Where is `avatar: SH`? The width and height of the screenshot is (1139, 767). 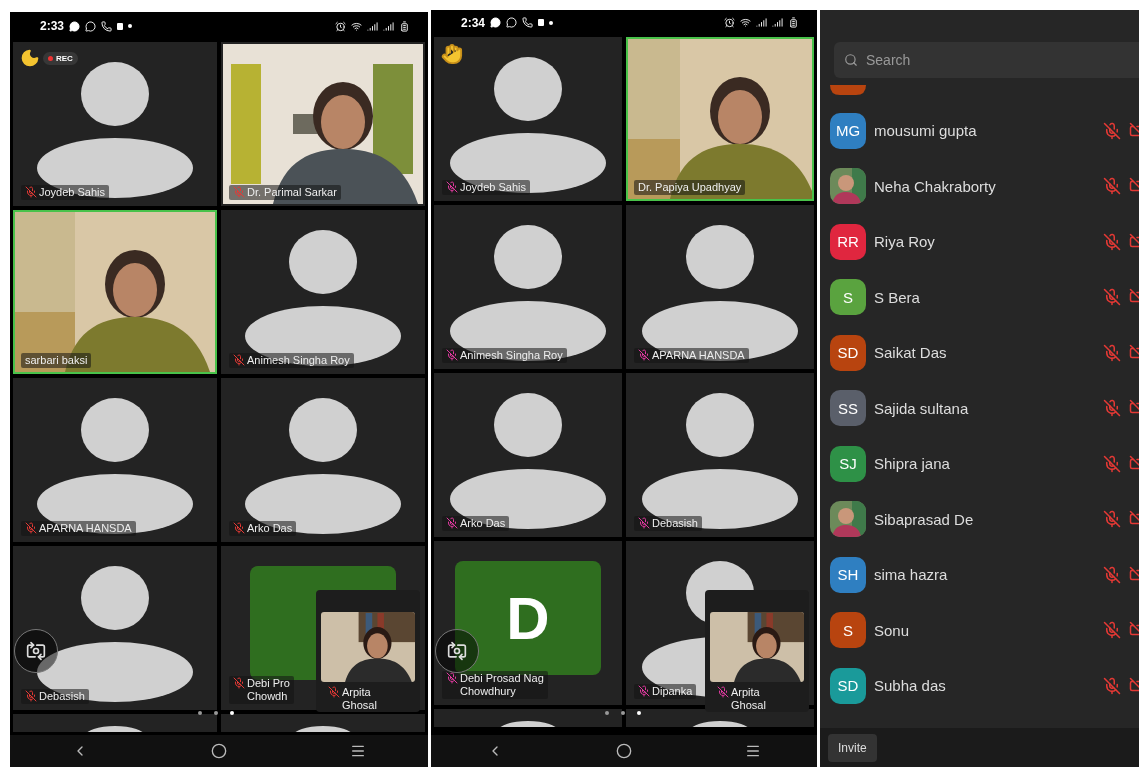 avatar: SH is located at coordinates (848, 574).